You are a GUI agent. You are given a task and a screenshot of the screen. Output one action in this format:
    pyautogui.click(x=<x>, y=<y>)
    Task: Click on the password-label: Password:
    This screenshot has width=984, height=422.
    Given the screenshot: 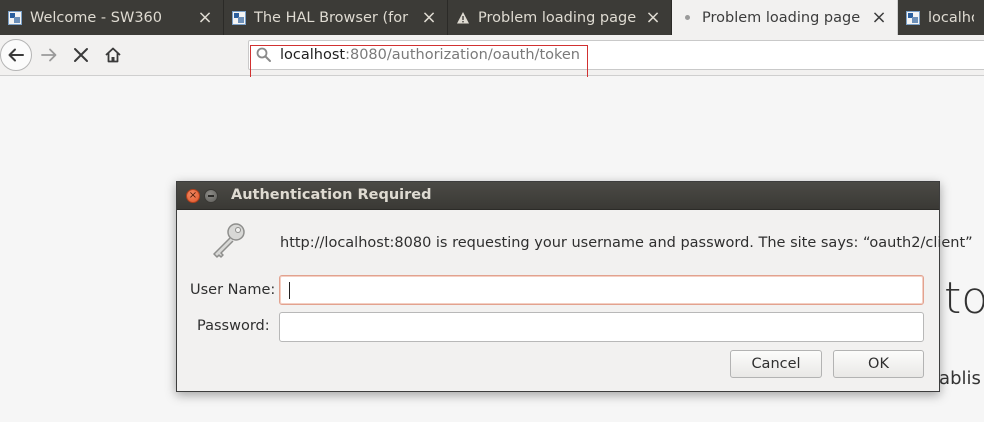 What is the action you would take?
    pyautogui.click(x=233, y=326)
    